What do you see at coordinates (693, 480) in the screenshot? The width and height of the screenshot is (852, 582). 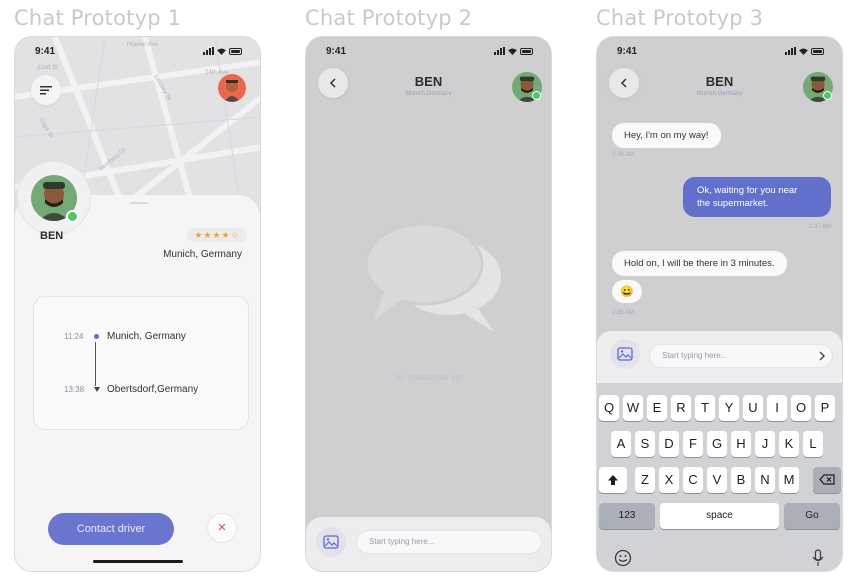 I see `key-c: C` at bounding box center [693, 480].